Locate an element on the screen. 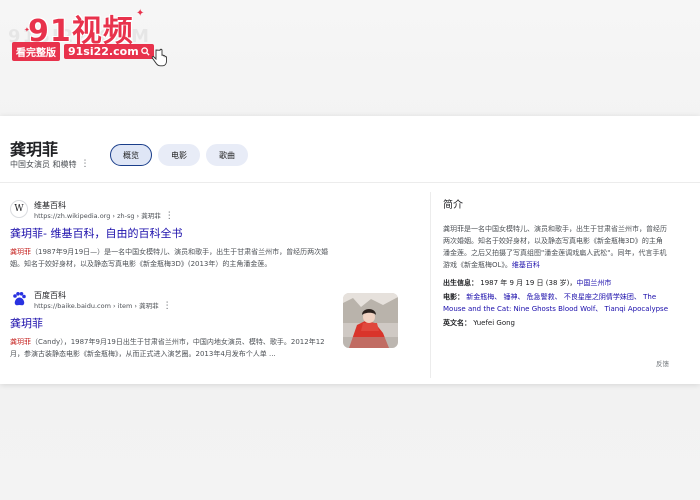 The width and height of the screenshot is (700, 500). fact-english-name: 英文名： Yuefei Gong is located at coordinates (556, 323).